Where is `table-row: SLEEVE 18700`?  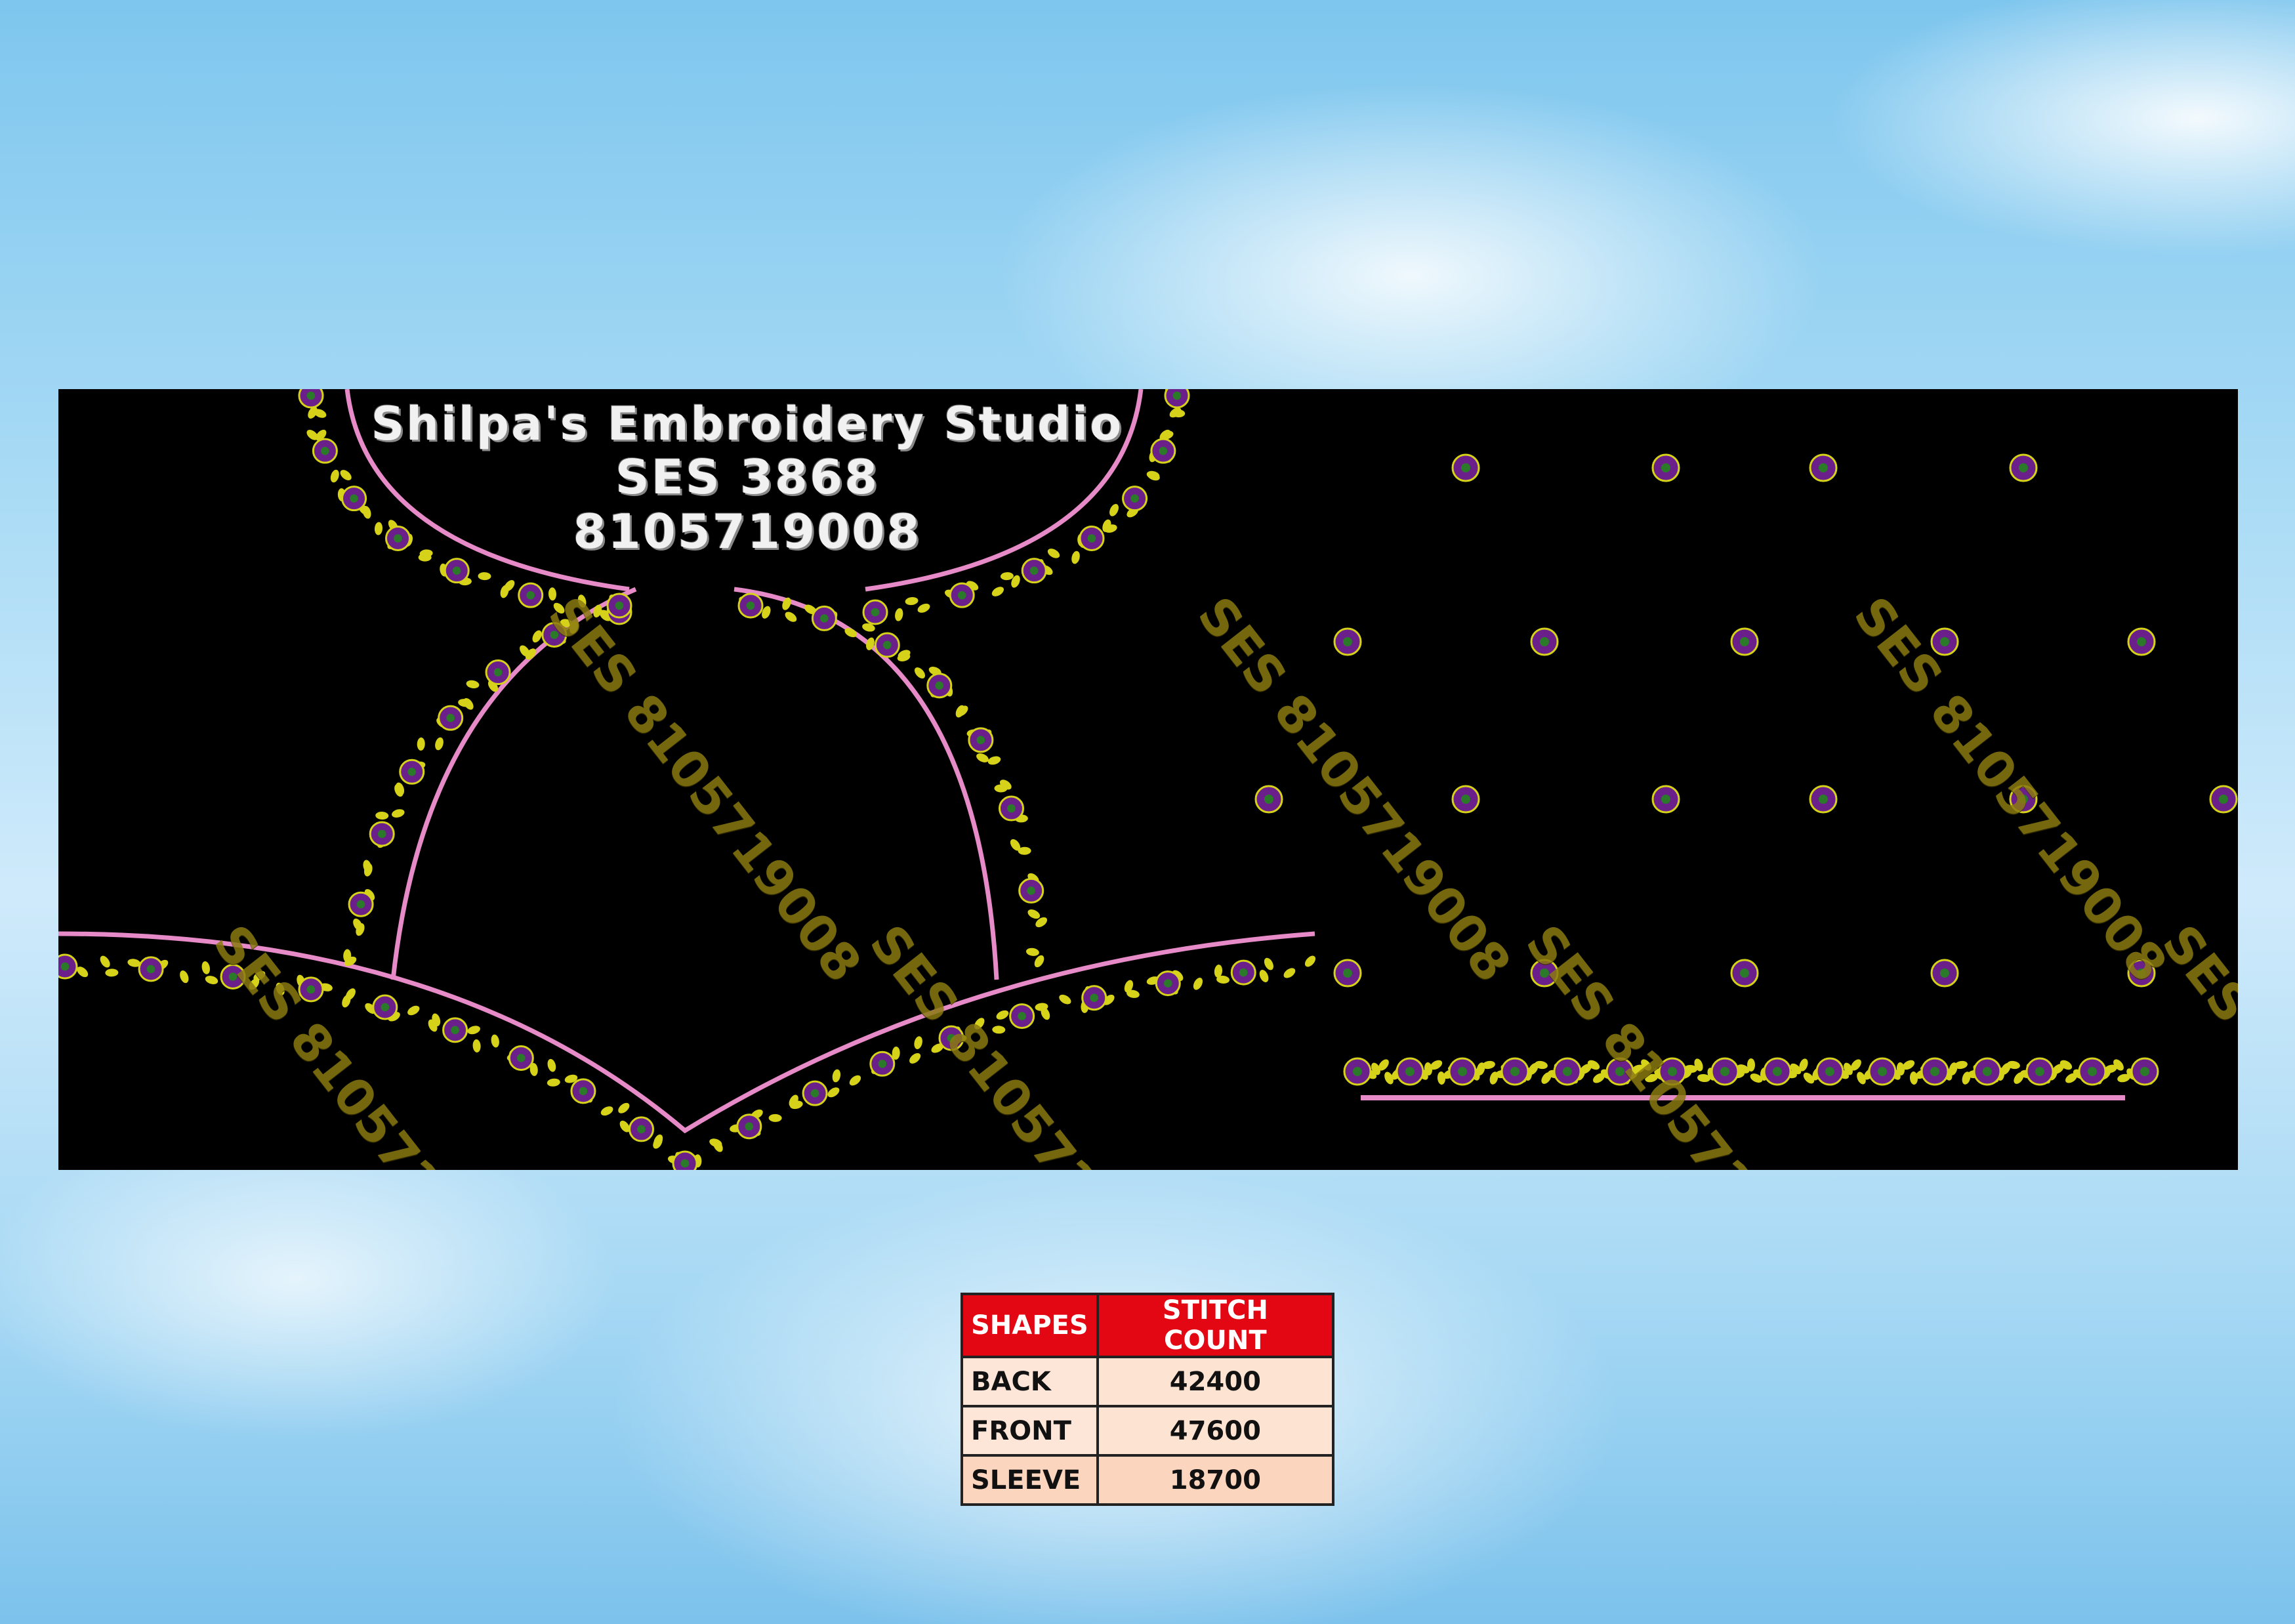
table-row: SLEEVE 18700 is located at coordinates (1148, 1480).